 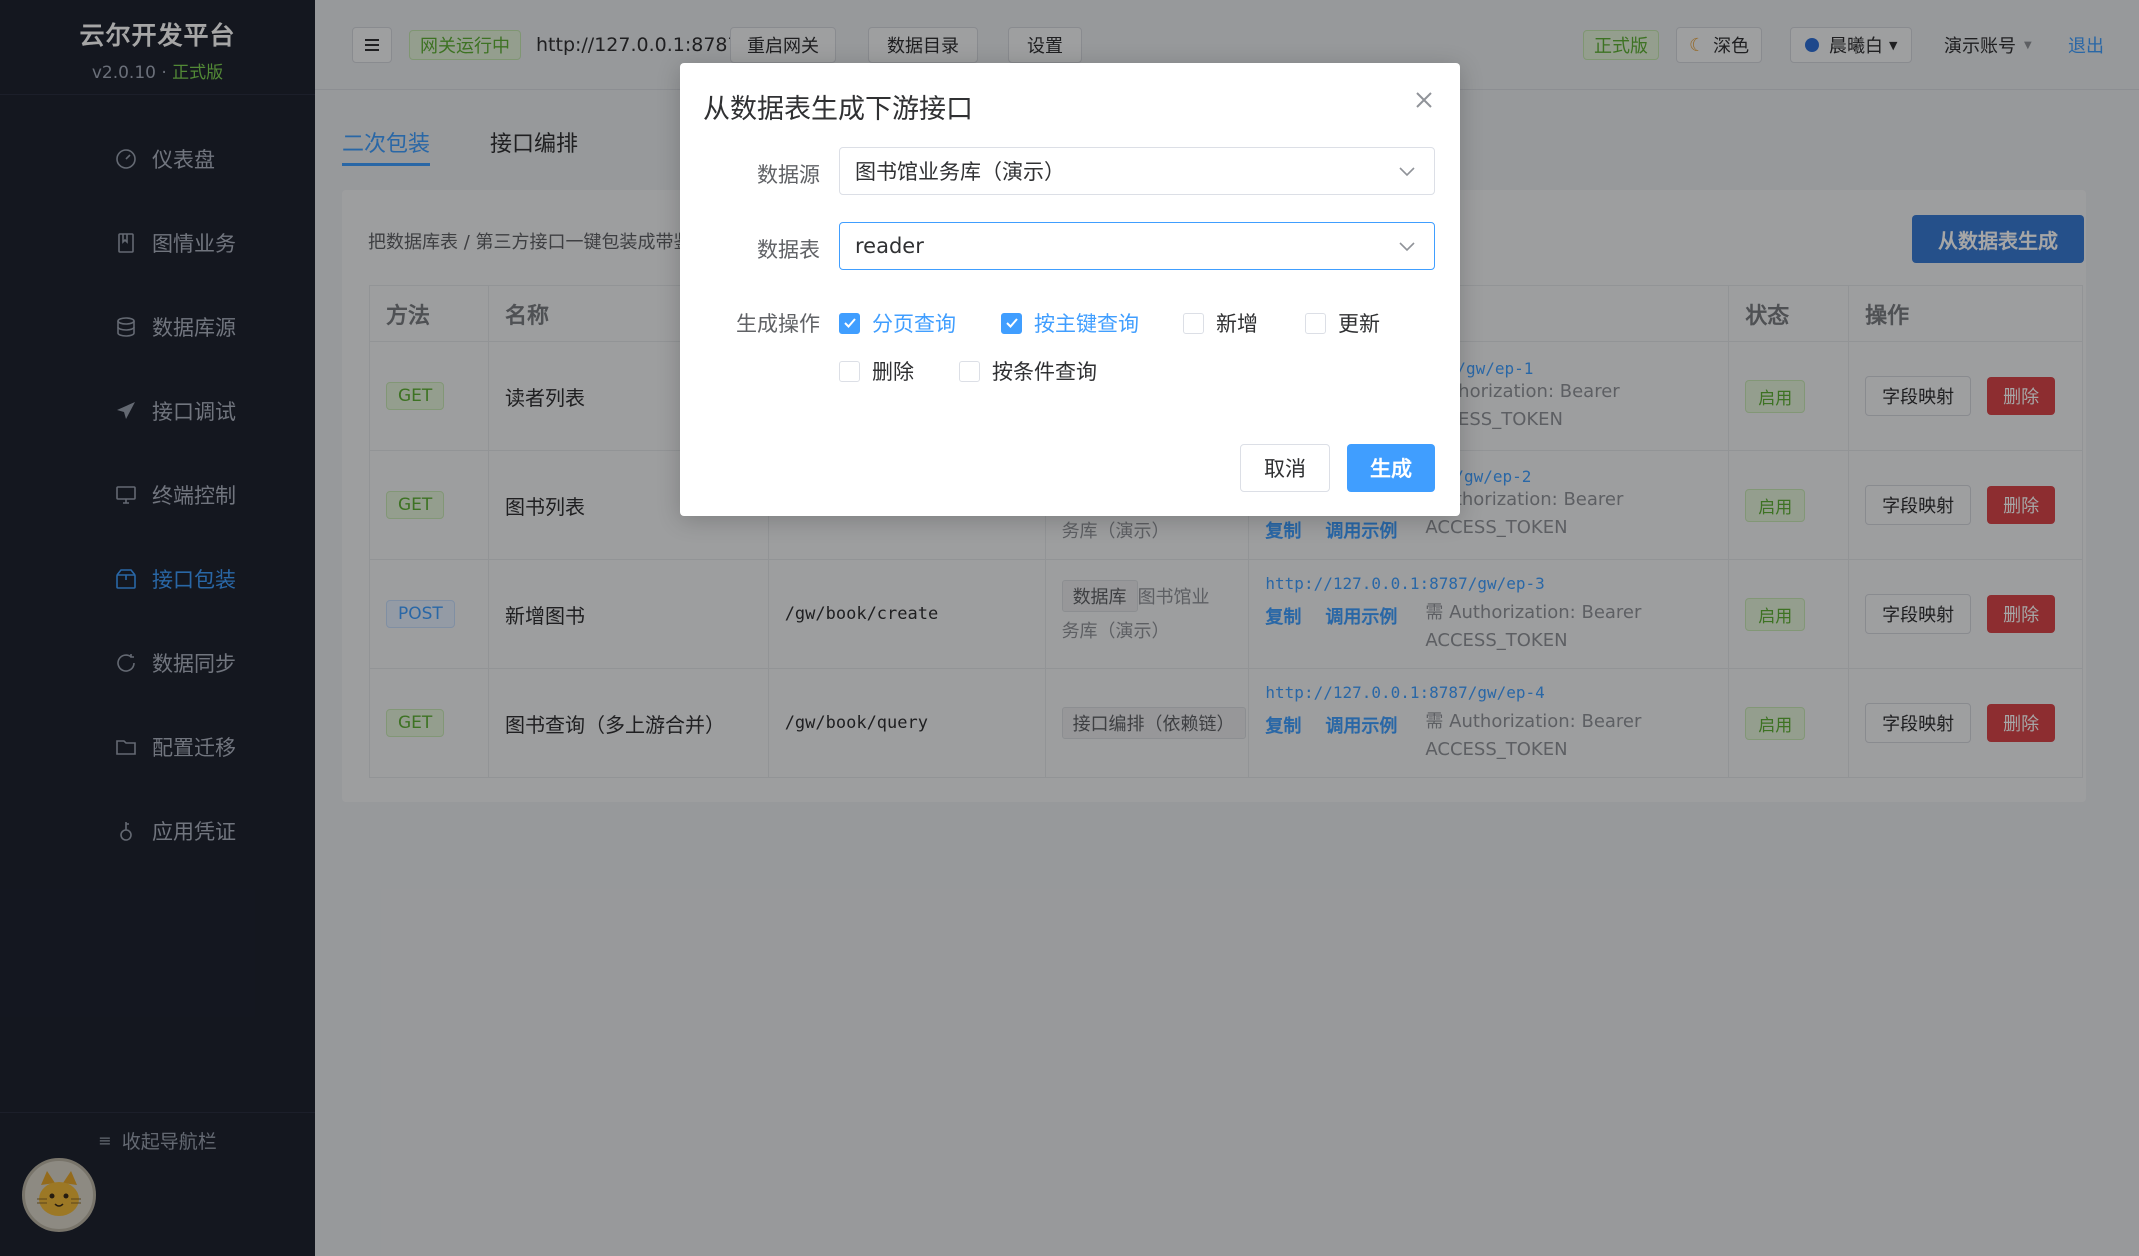 I want to click on source-select: 图书馆业务库（演示）, so click(x=1137, y=171).